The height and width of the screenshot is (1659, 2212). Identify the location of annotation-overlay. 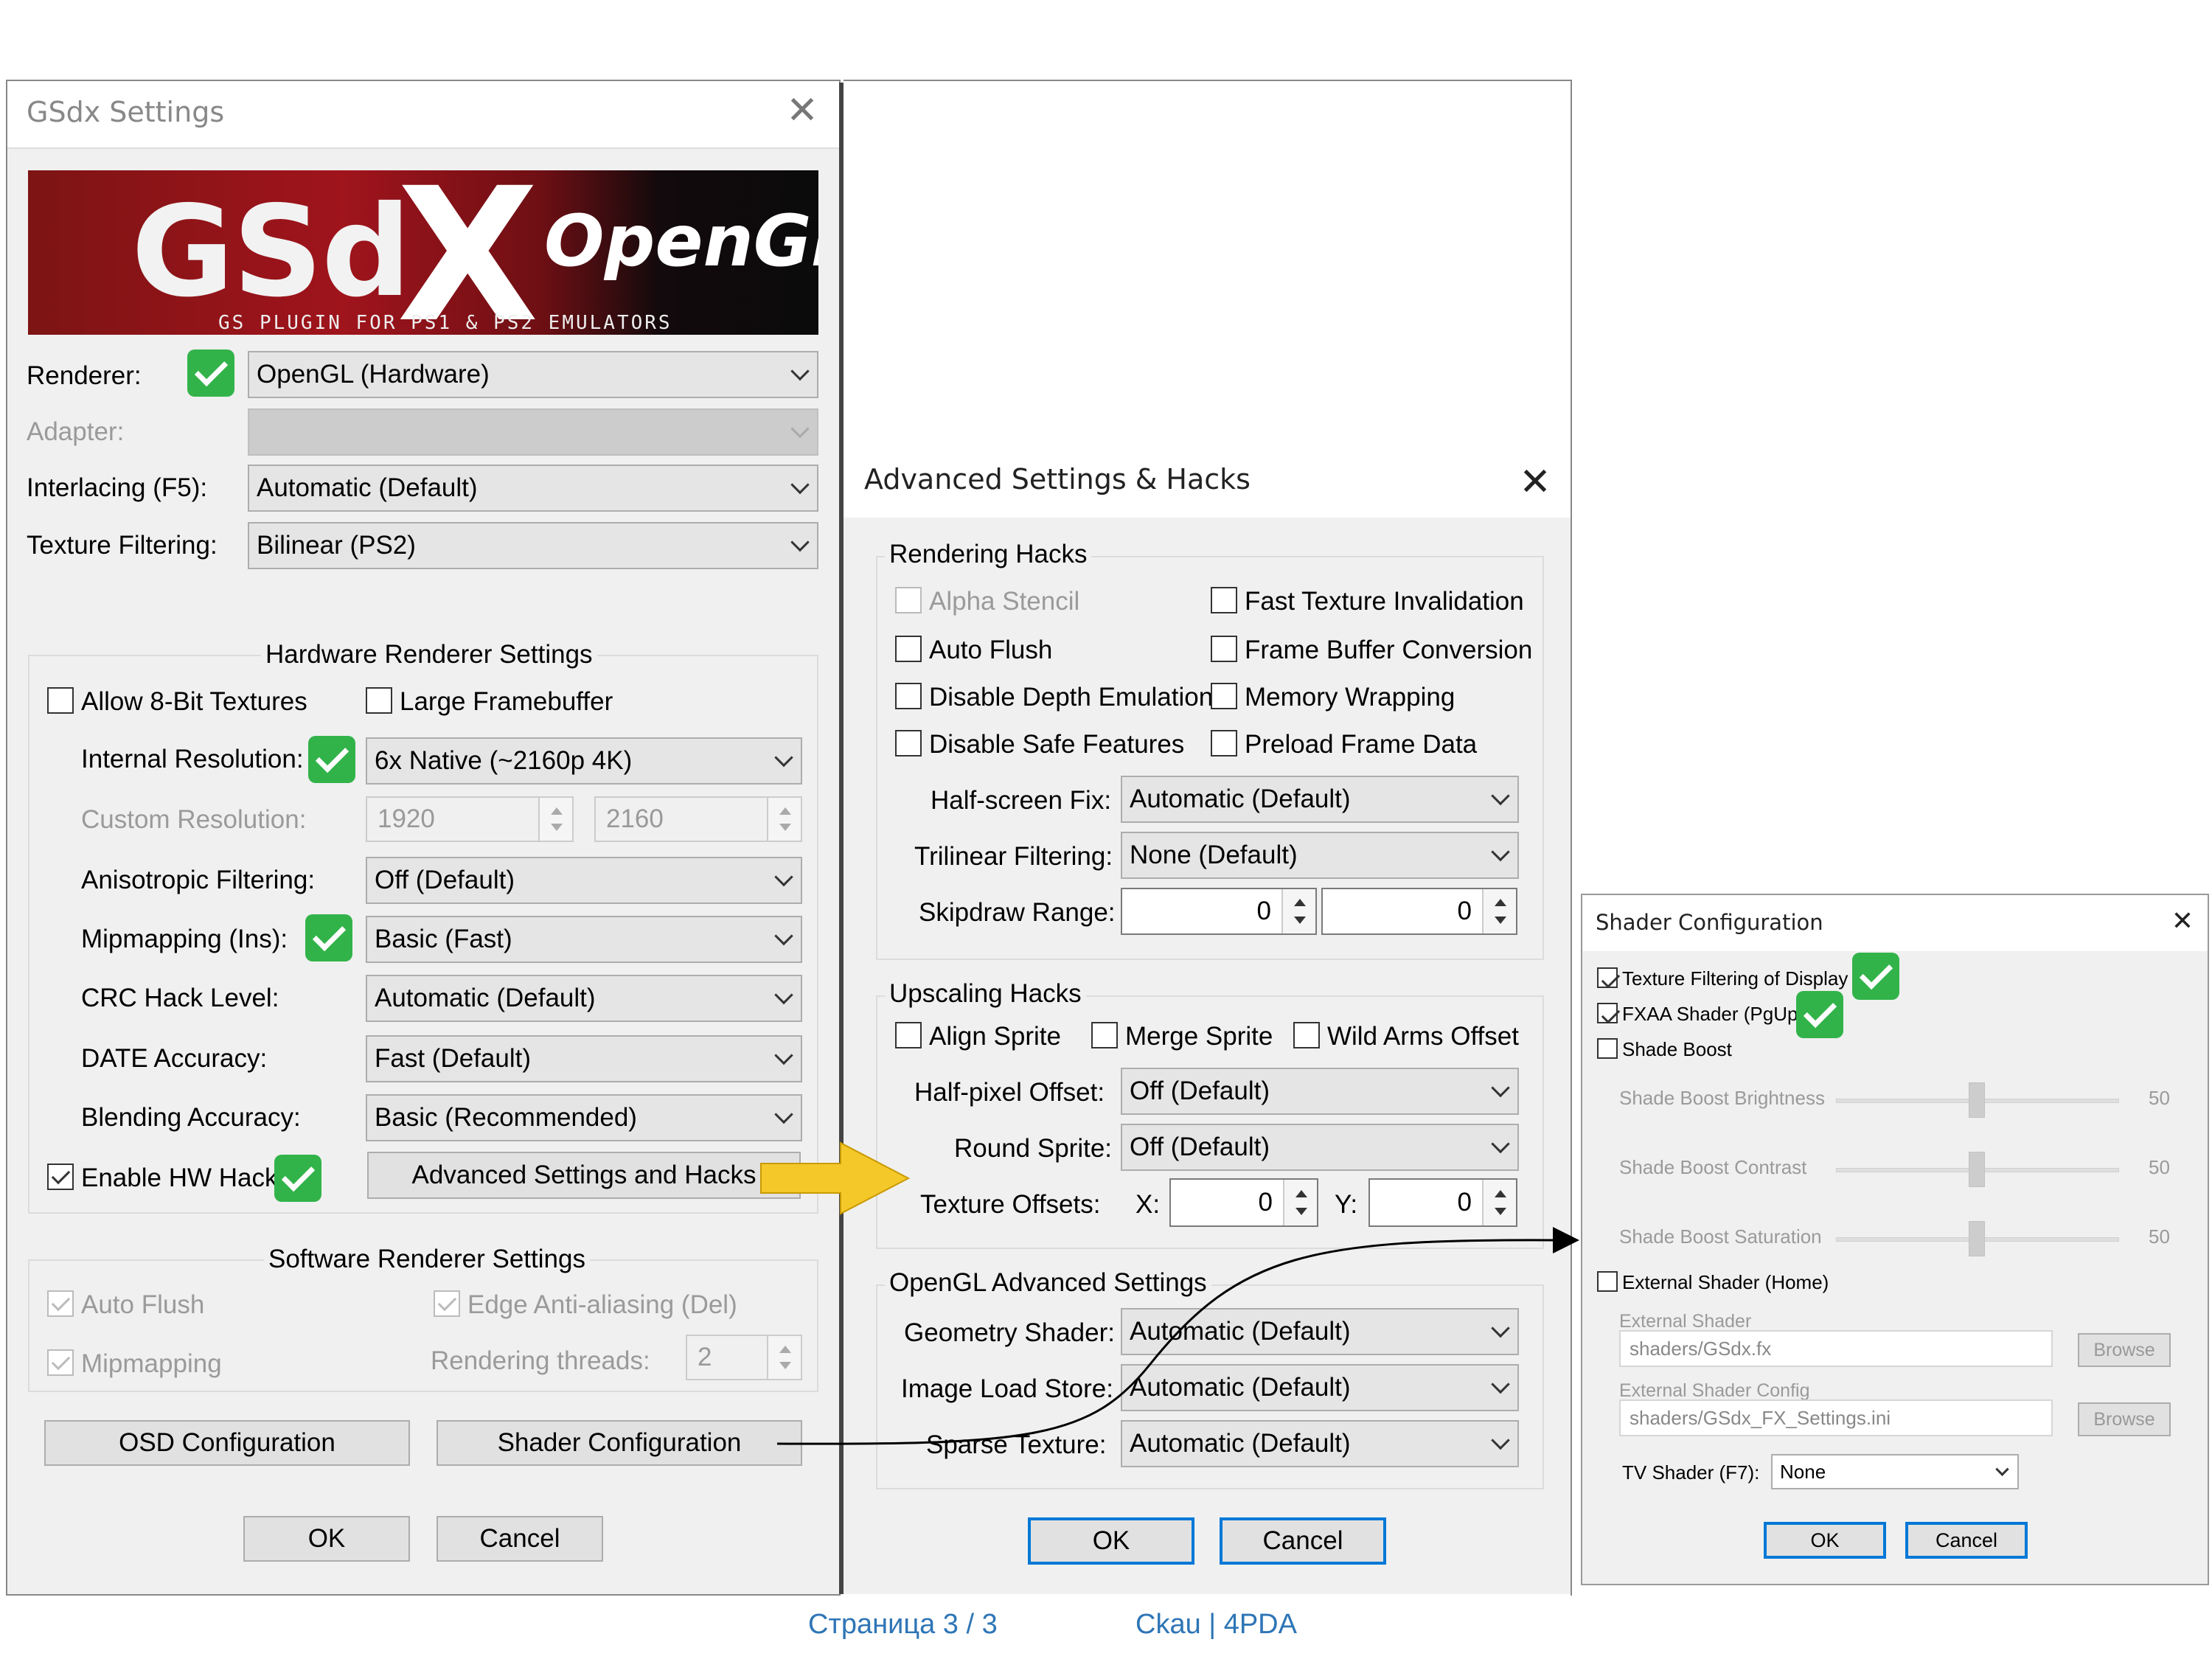
(1169, 1293).